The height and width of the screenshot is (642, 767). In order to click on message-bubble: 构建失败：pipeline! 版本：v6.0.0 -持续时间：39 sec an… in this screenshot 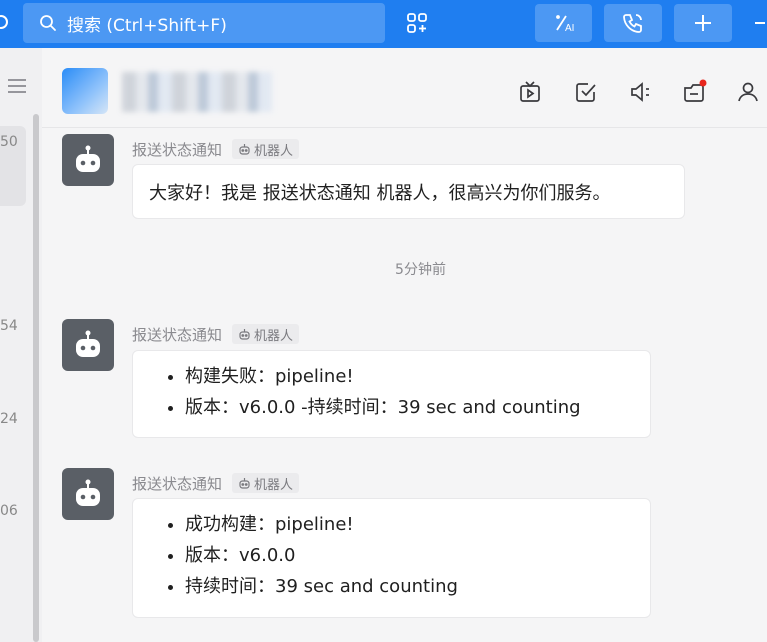, I will do `click(391, 394)`.